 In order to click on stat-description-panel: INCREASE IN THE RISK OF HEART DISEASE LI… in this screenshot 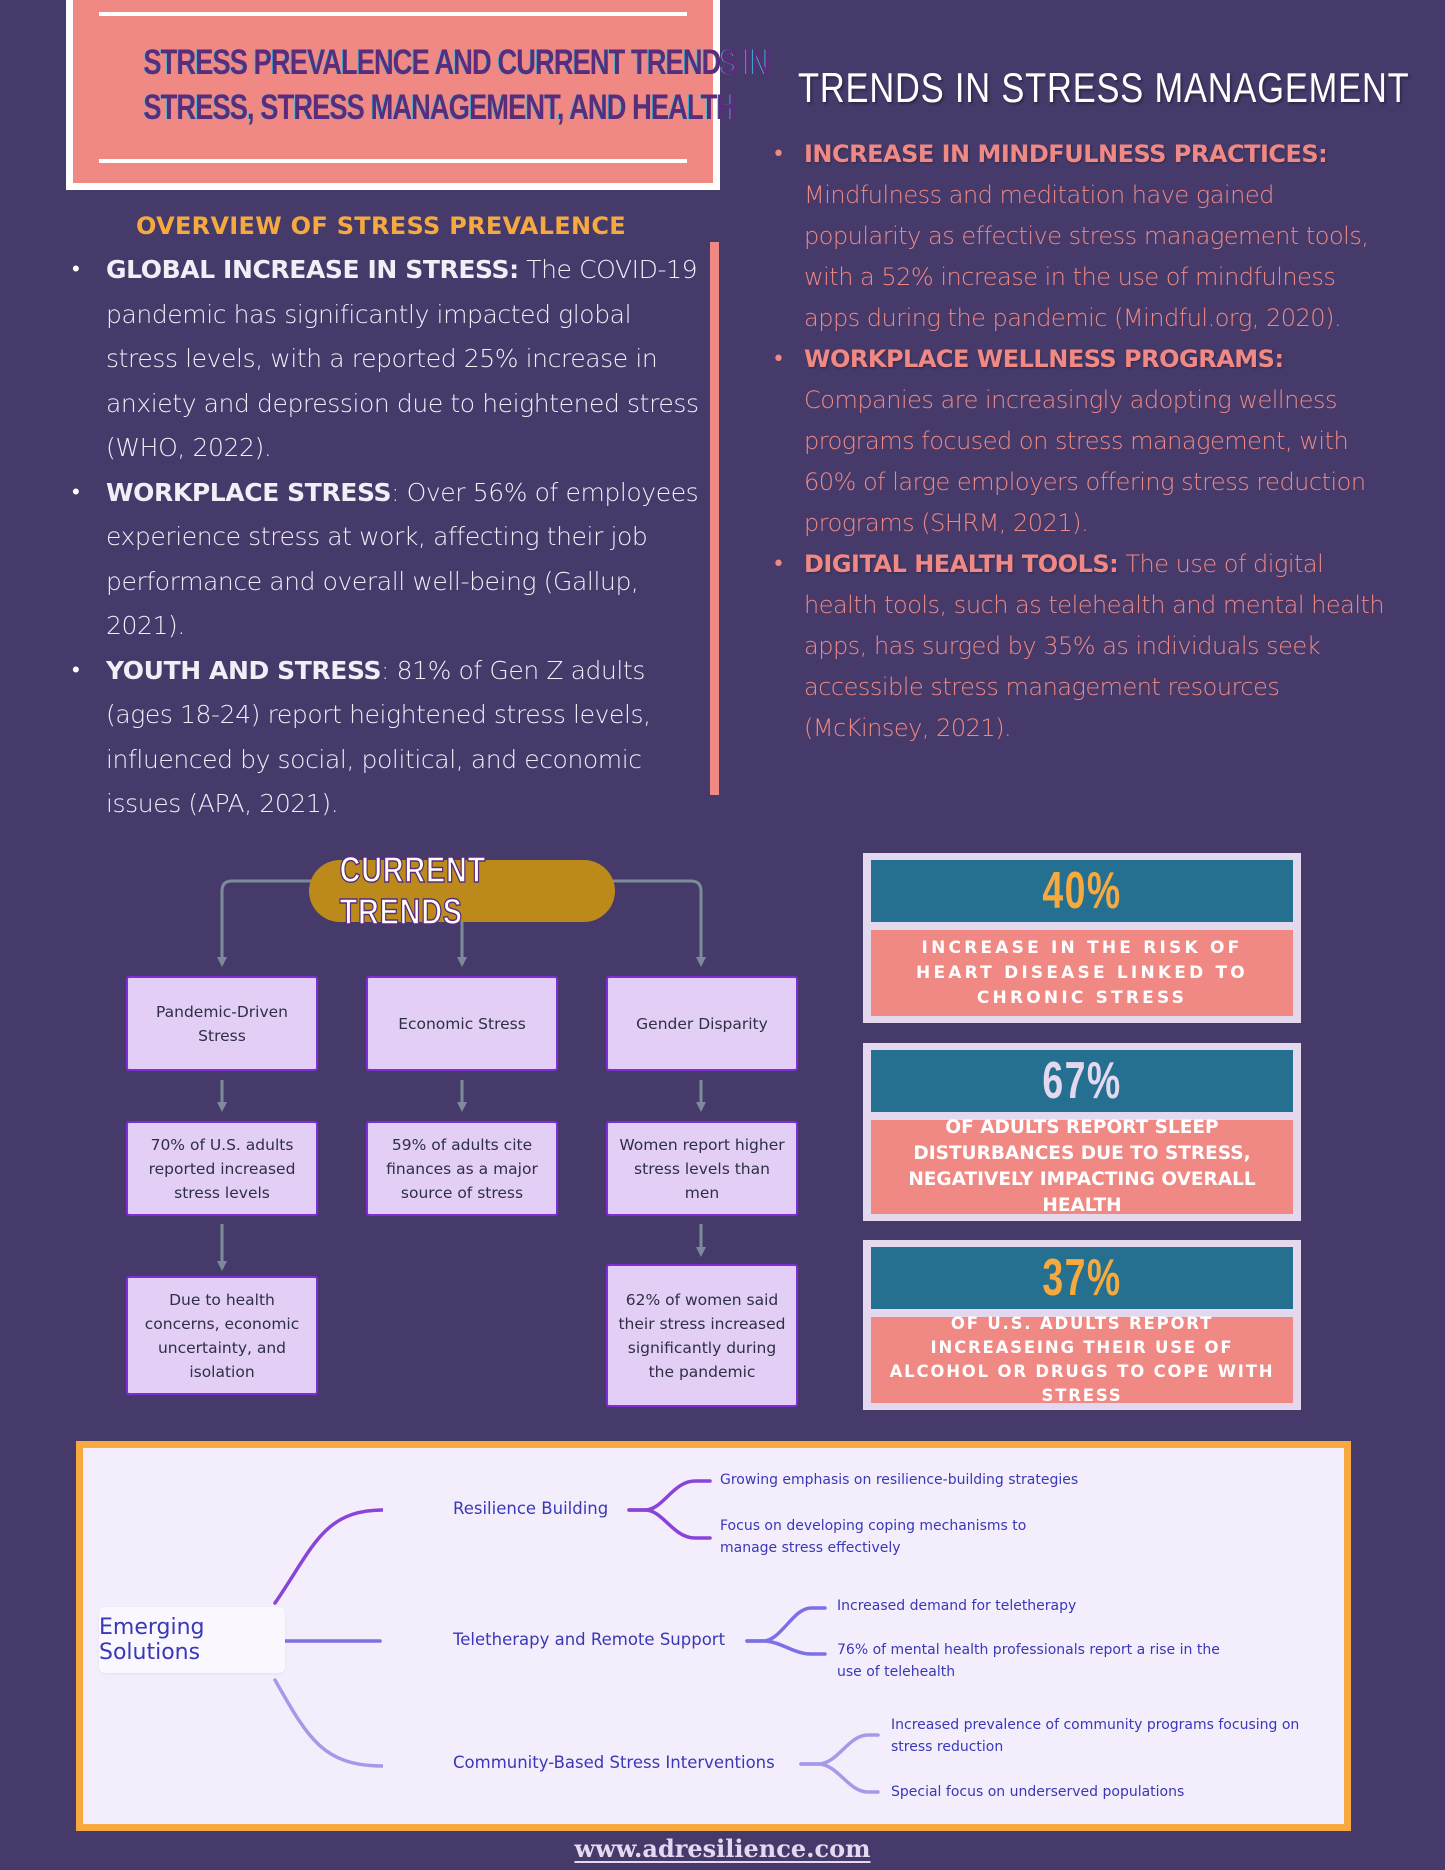, I will do `click(1082, 973)`.